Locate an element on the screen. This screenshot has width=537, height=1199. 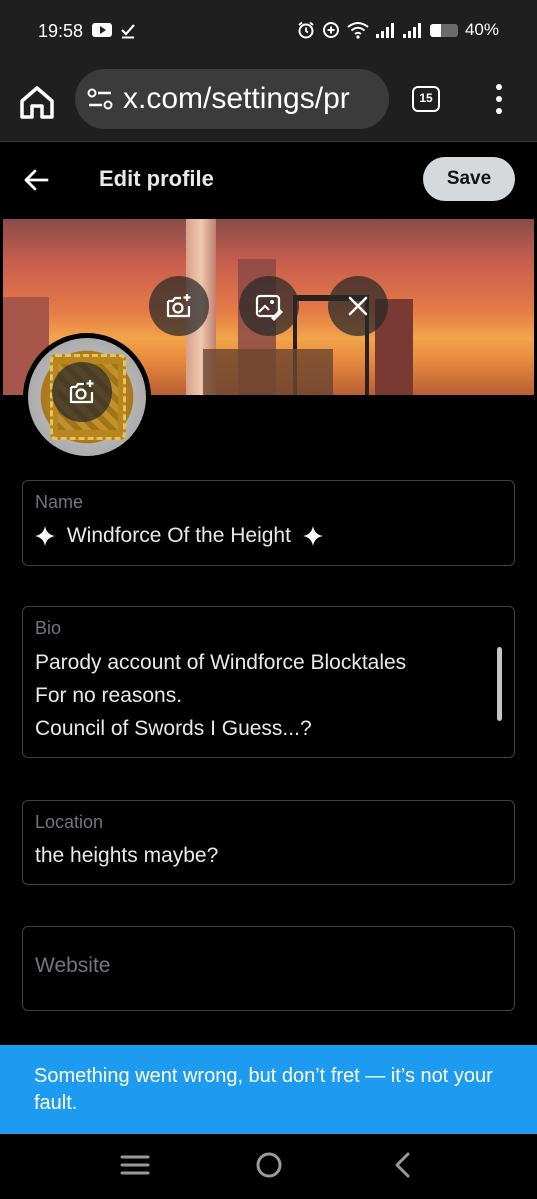
home-icon is located at coordinates (37, 102).